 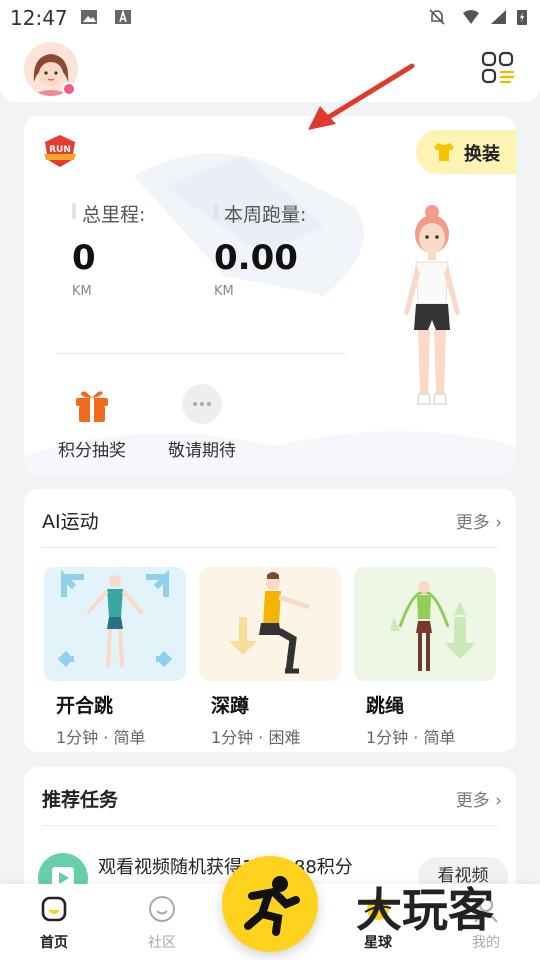 I want to click on shirt-icon, so click(x=444, y=152).